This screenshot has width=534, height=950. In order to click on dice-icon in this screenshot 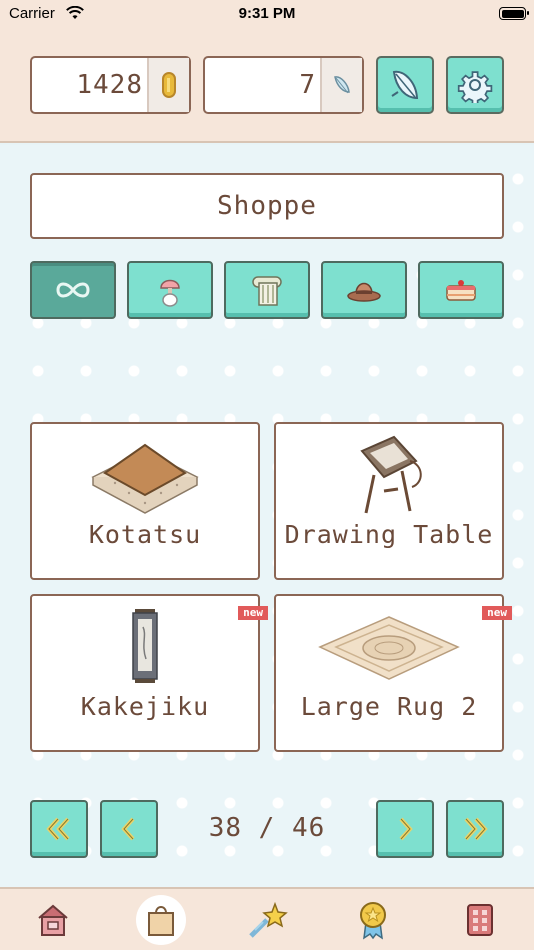, I will do `click(480, 920)`.